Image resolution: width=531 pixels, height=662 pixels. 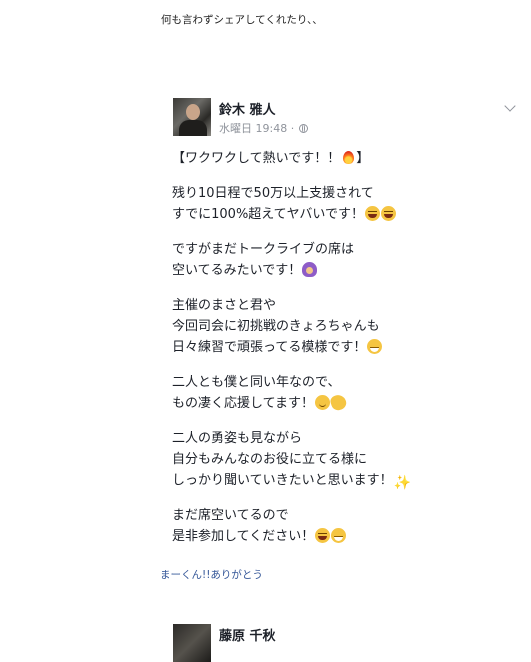 What do you see at coordinates (273, 193) in the screenshot?
I see `post-line-text: 残り10日程で50万以上支援されて` at bounding box center [273, 193].